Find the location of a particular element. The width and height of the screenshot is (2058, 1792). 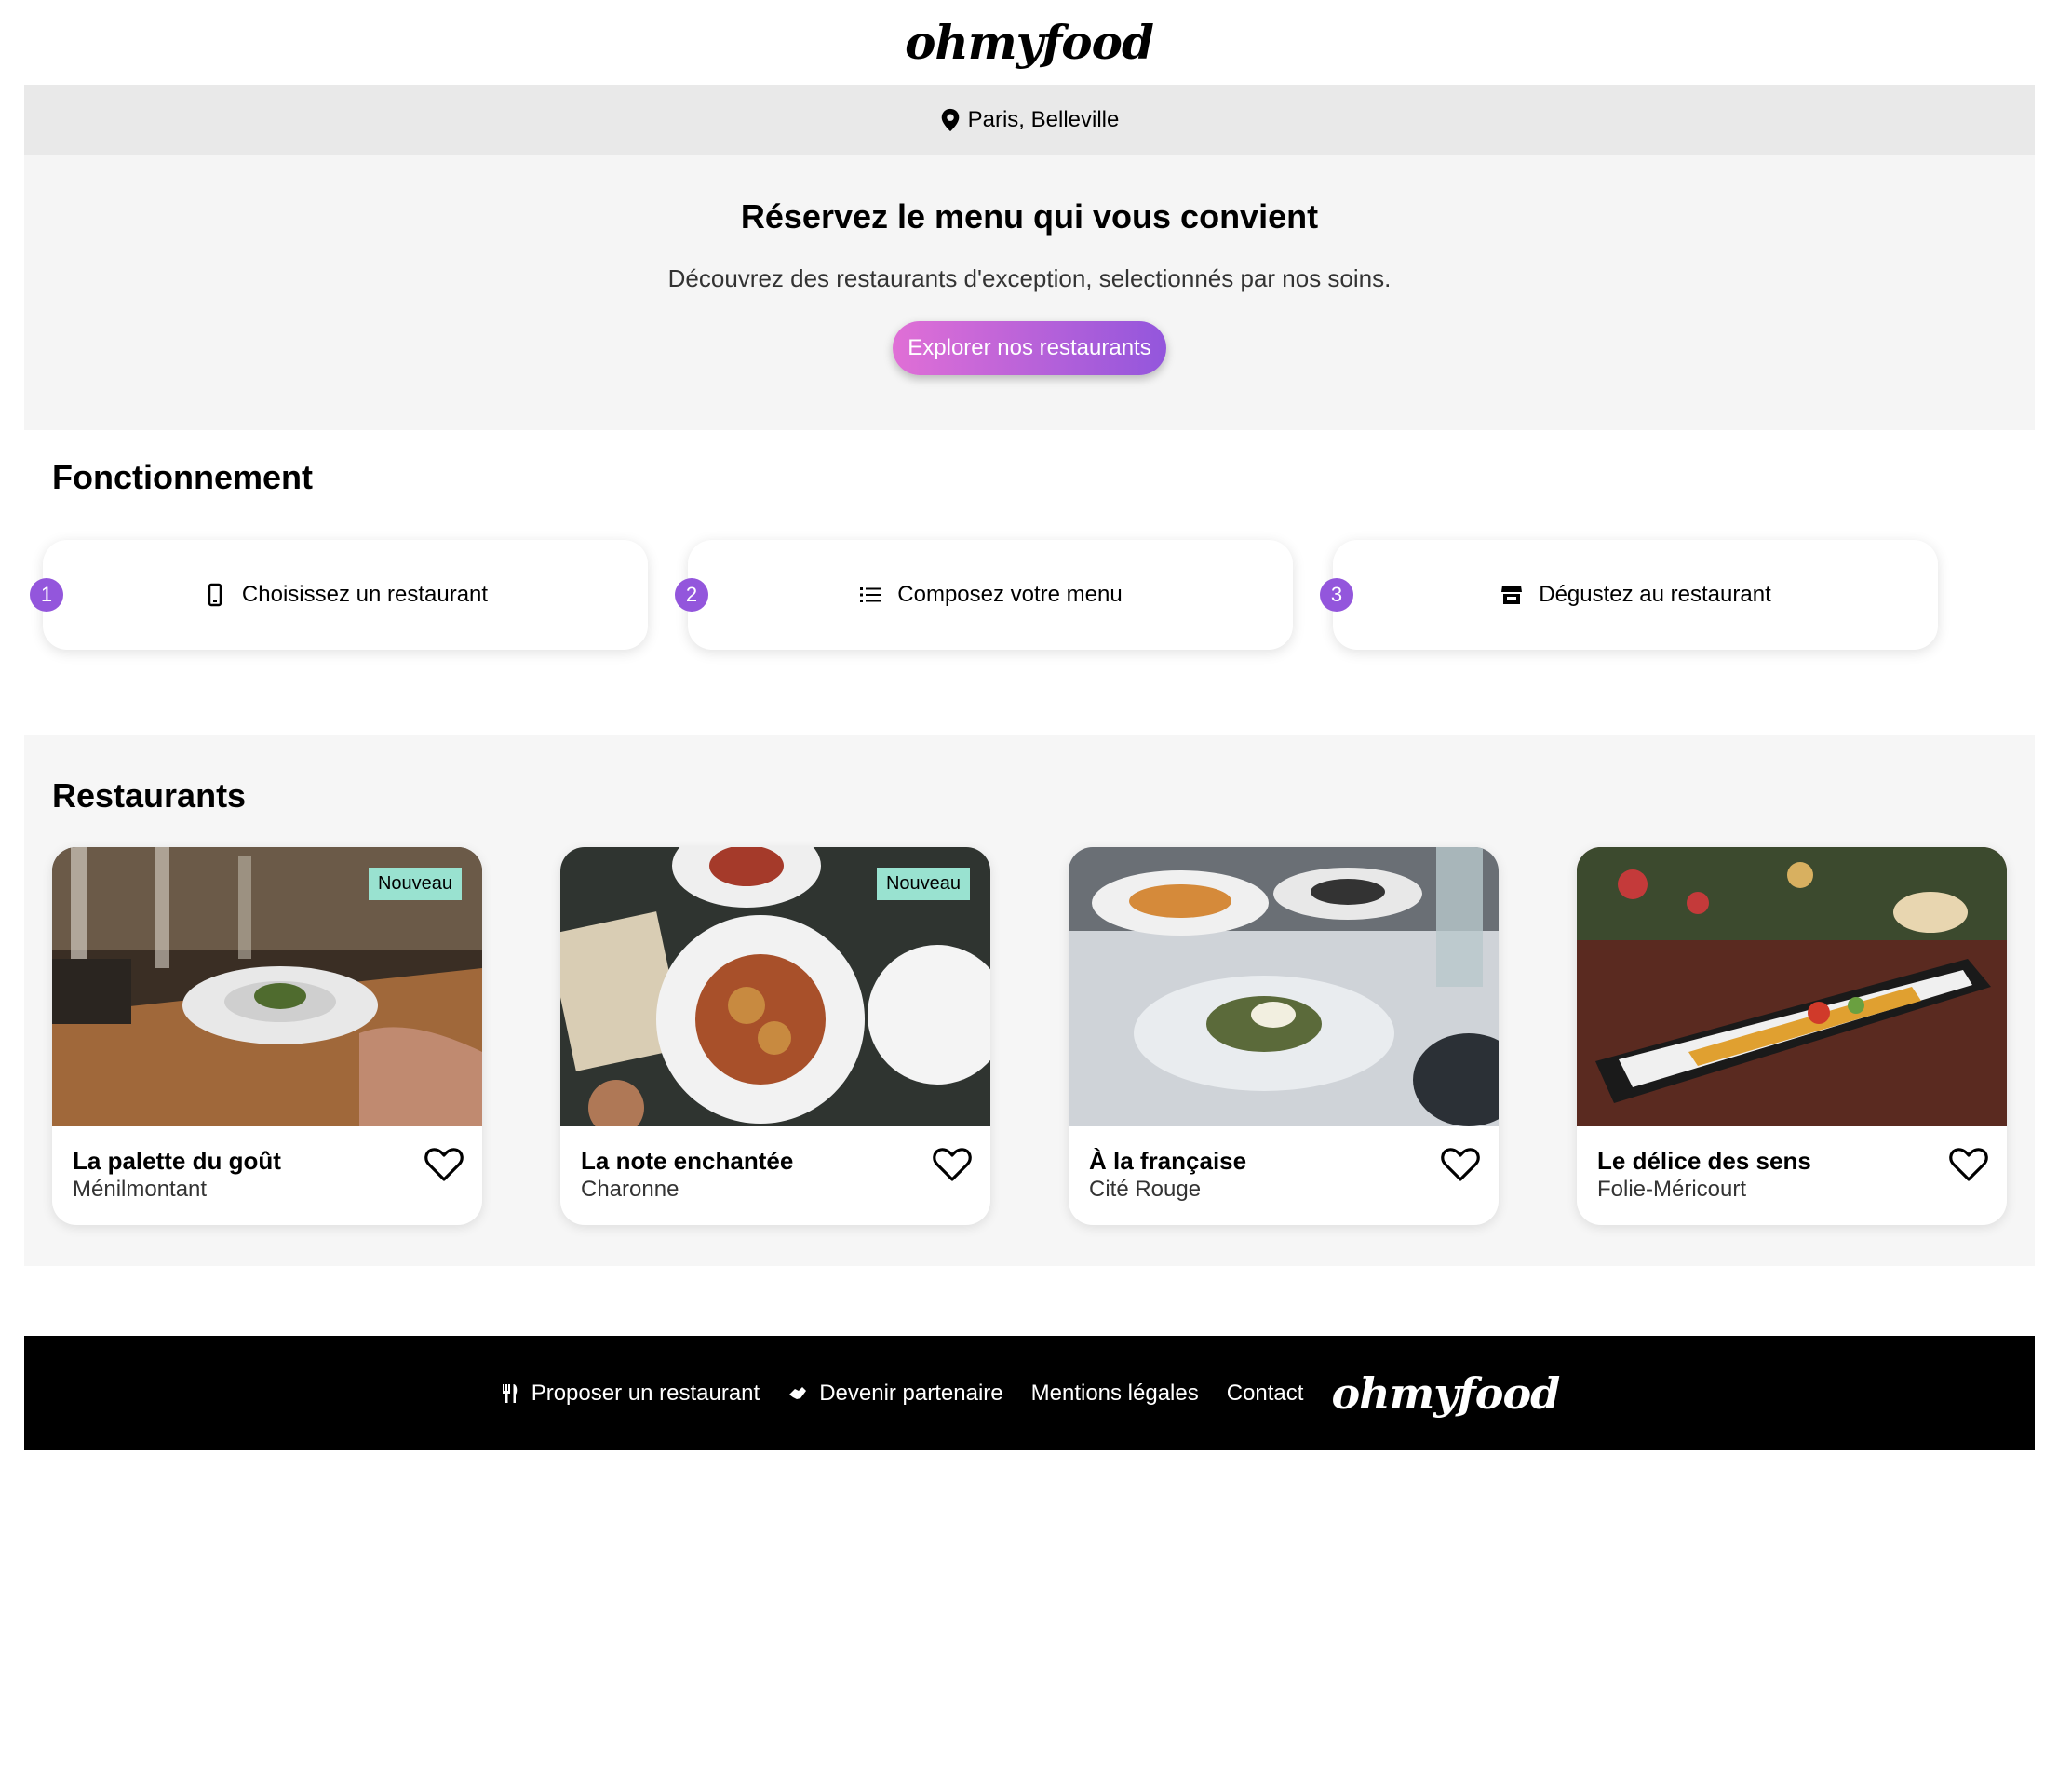

section-title: Fonctionnement is located at coordinates (182, 477).